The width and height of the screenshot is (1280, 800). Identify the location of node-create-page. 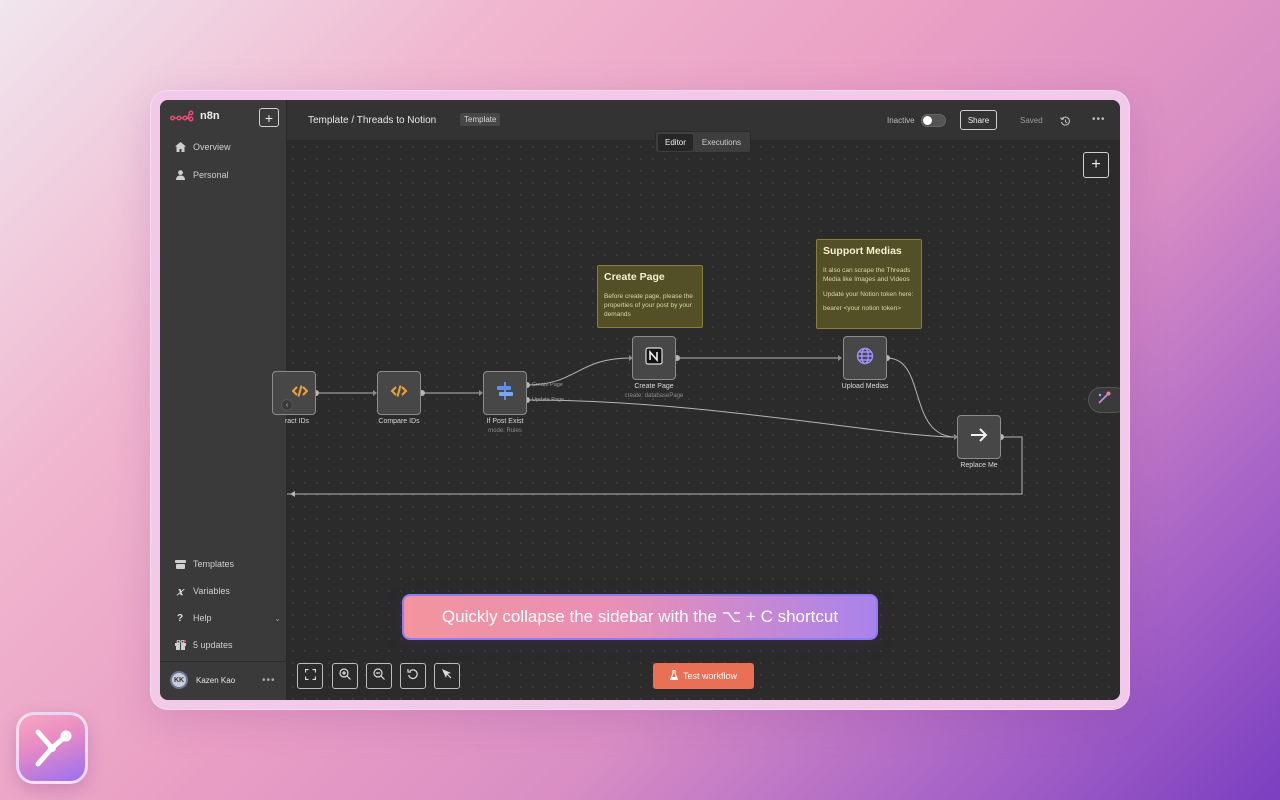
(654, 358).